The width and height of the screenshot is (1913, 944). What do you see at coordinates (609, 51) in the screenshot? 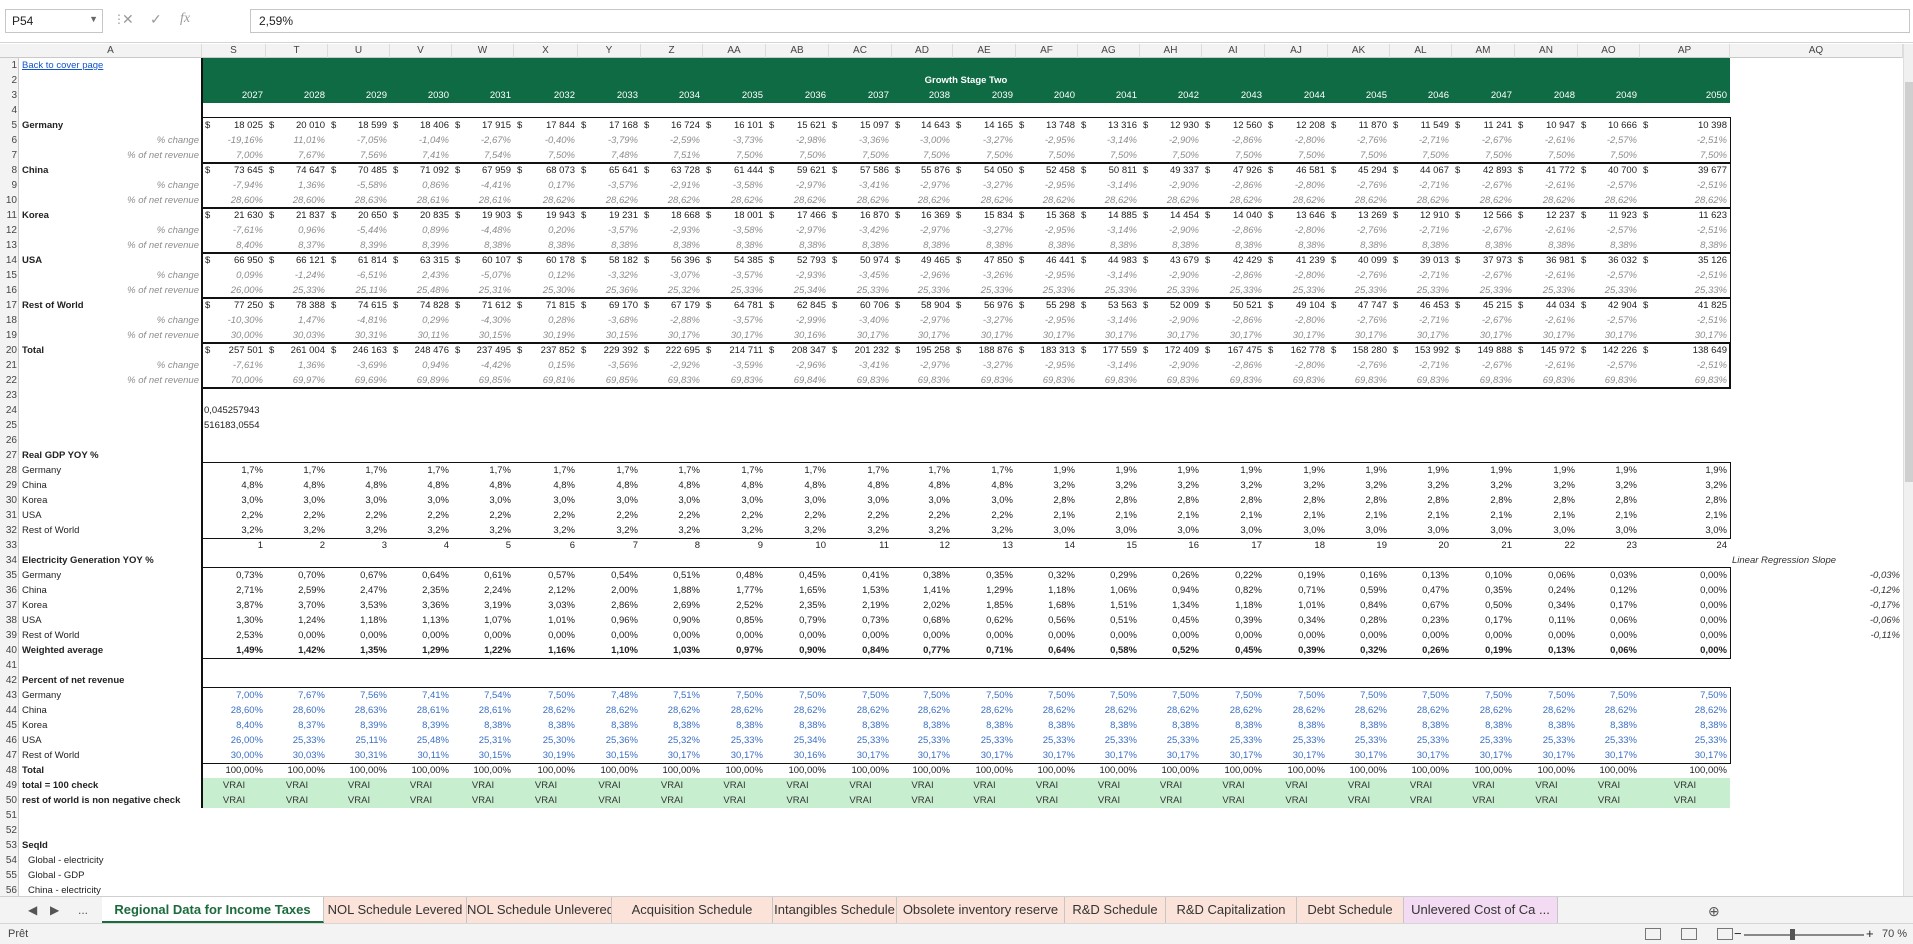
I see `column-header: Y` at bounding box center [609, 51].